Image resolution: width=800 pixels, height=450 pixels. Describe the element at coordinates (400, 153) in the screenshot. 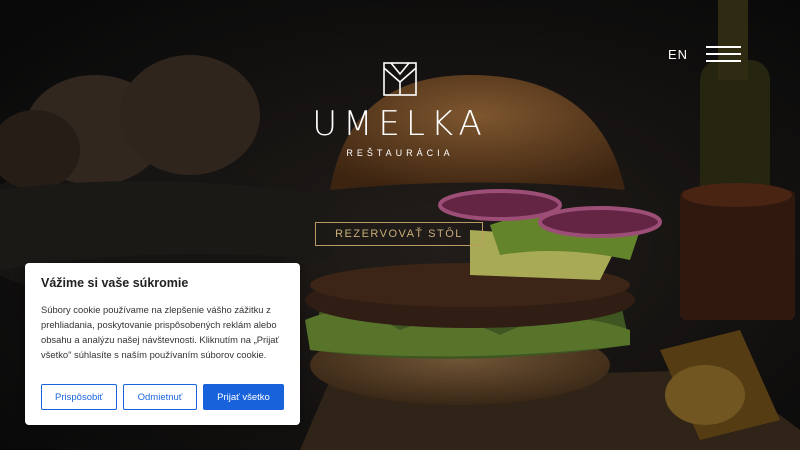

I see `brand-subtitle: REŠTAURÁCIA` at that location.